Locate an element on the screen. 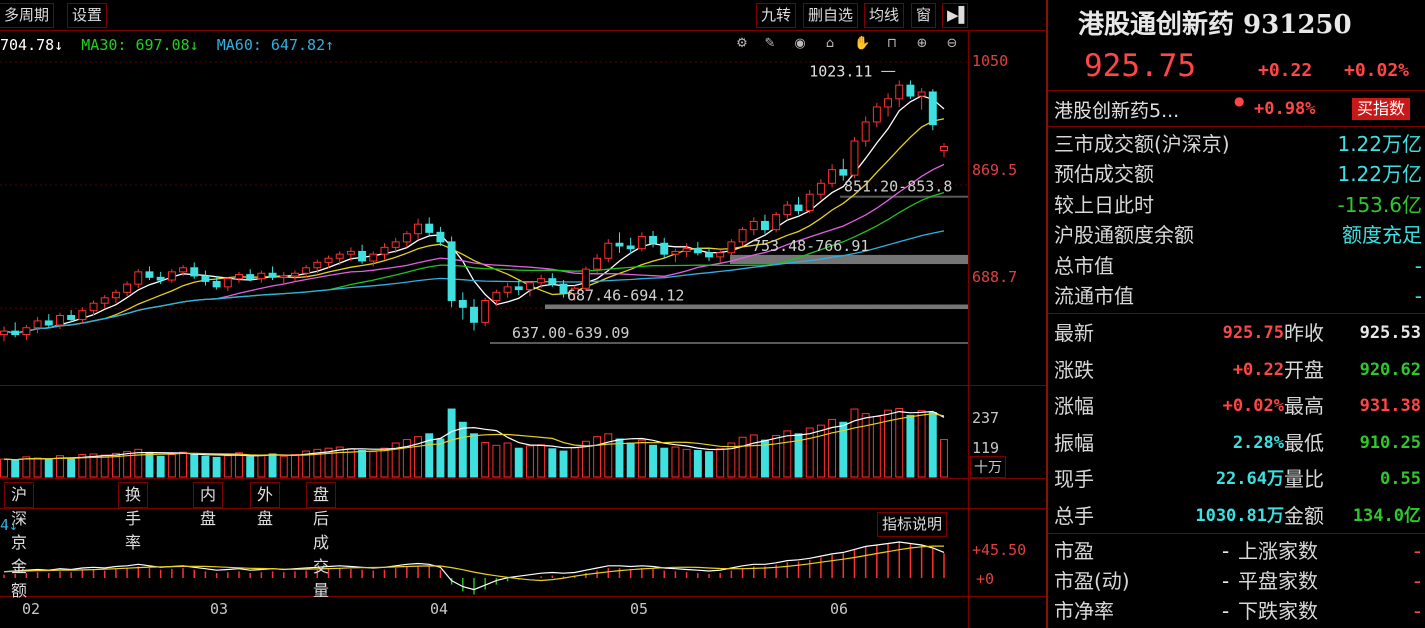 The height and width of the screenshot is (628, 1425). stat-value: 1.22万亿 is located at coordinates (1379, 174).